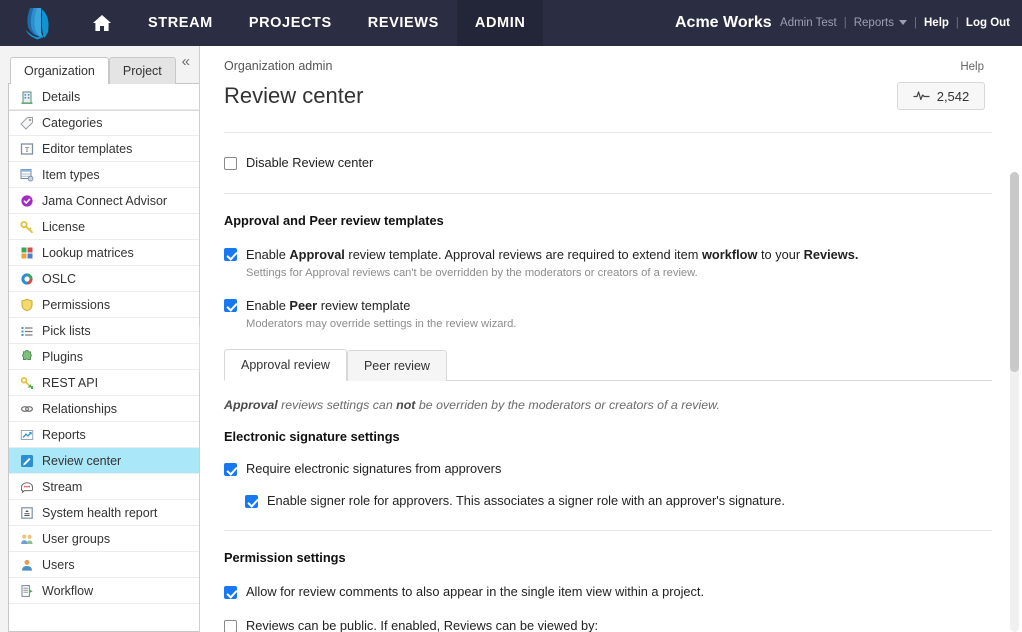 Image resolution: width=1022 pixels, height=632 pixels. I want to click on sidebar-item-jama-connect-advisor: Jama Connect Advisor, so click(104, 201).